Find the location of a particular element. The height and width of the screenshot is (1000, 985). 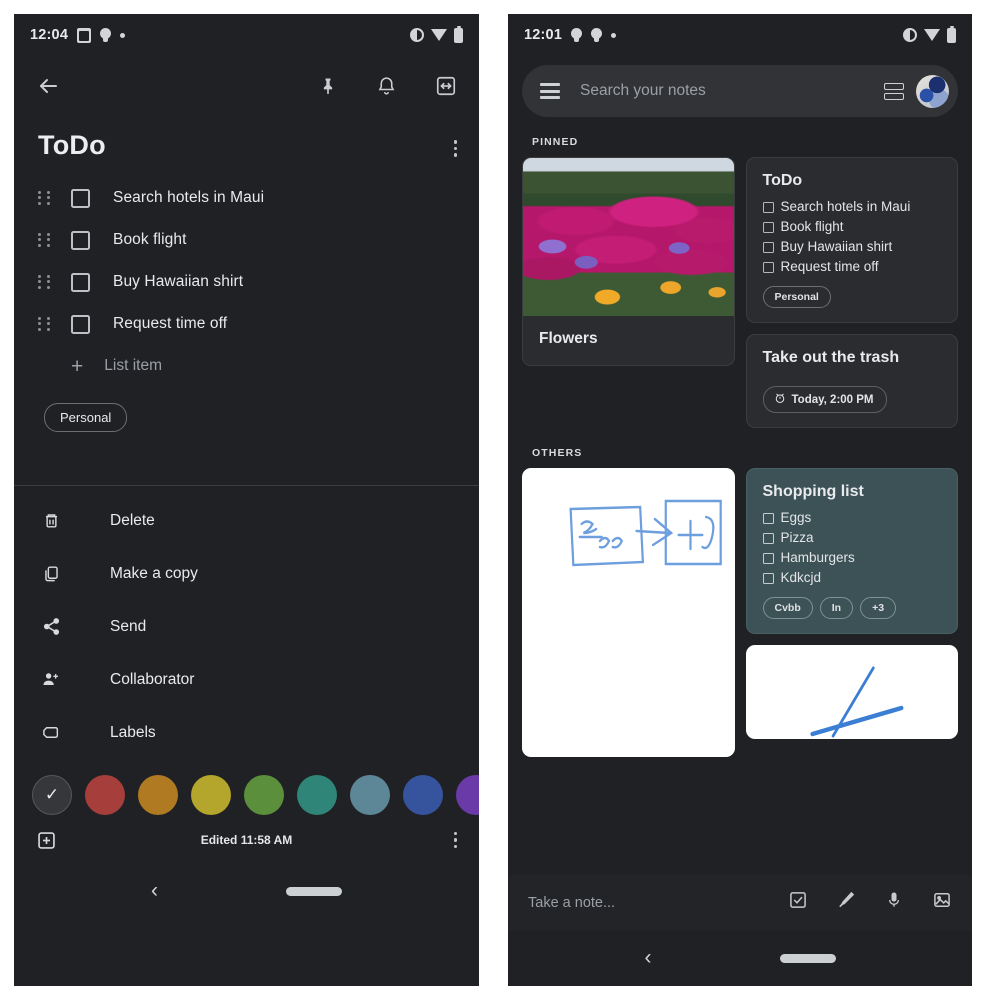

label-chip: In is located at coordinates (836, 608).